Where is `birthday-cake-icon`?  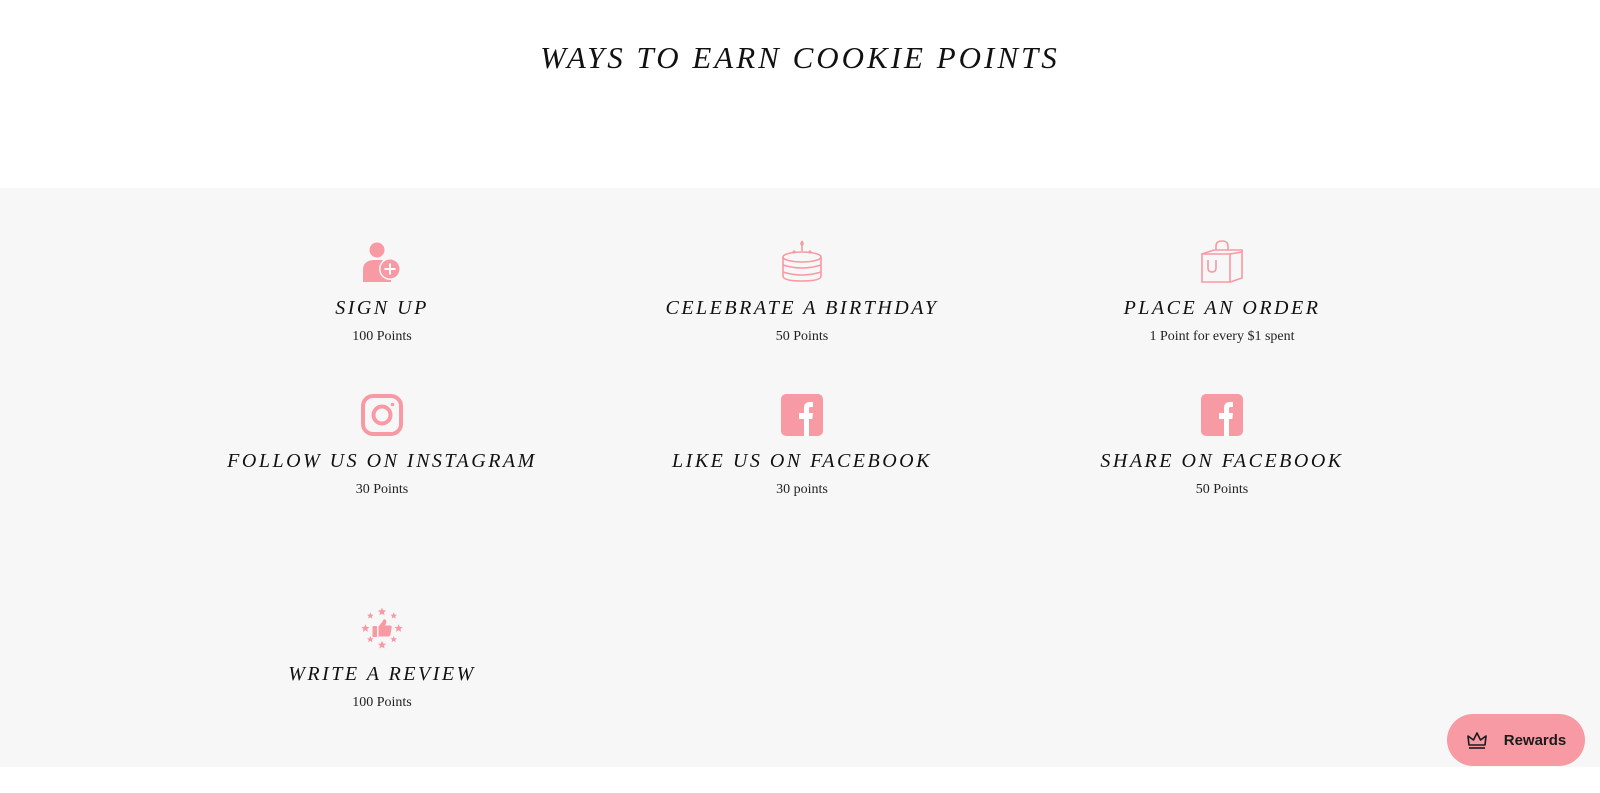 birthday-cake-icon is located at coordinates (802, 262).